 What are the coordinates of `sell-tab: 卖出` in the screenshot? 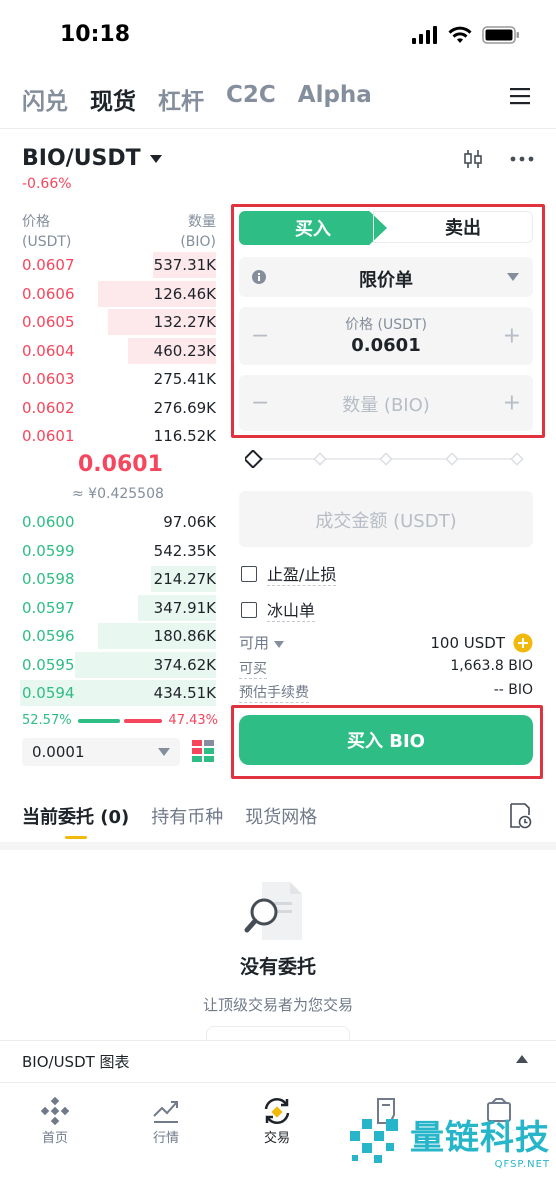 It's located at (453, 227).